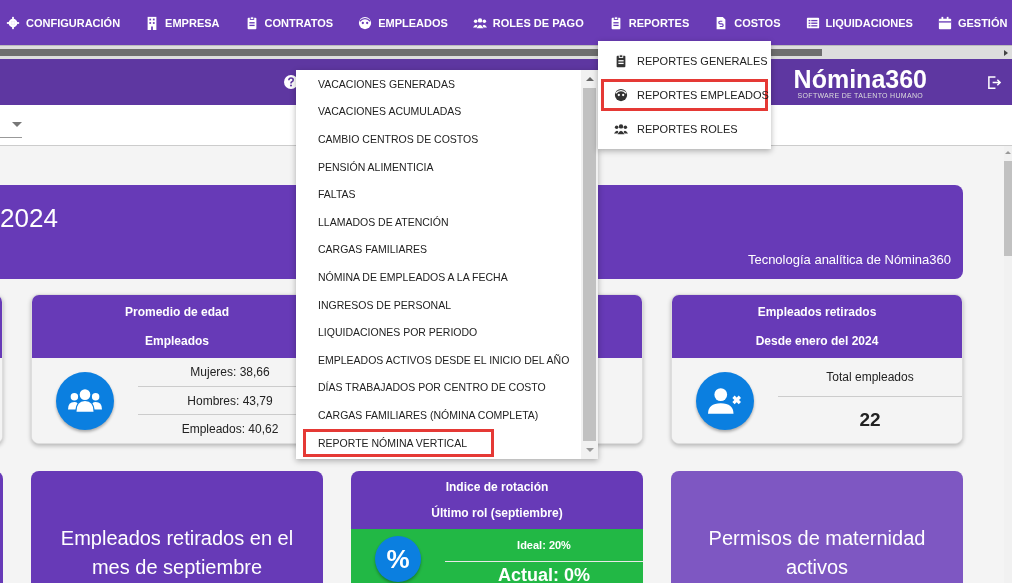  What do you see at coordinates (944, 22) in the screenshot?
I see `calendar-icon` at bounding box center [944, 22].